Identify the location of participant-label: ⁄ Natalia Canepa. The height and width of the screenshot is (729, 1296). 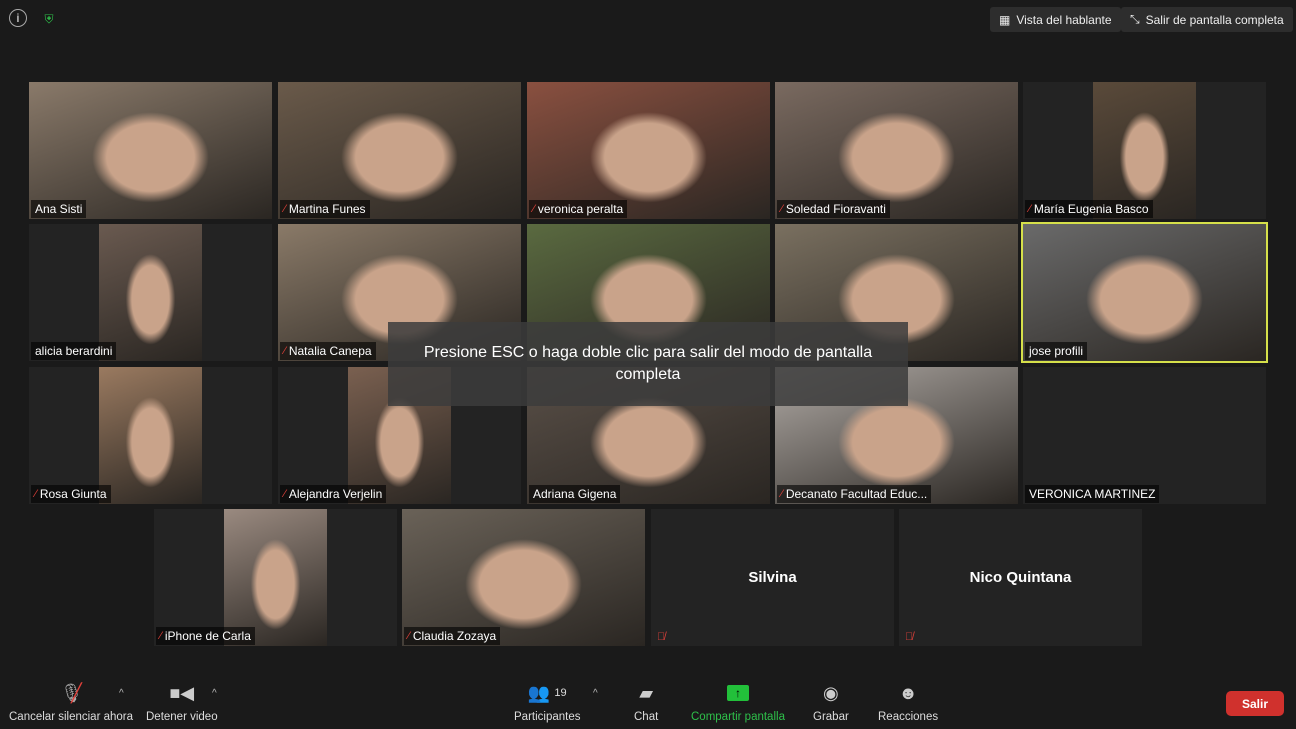
(328, 351).